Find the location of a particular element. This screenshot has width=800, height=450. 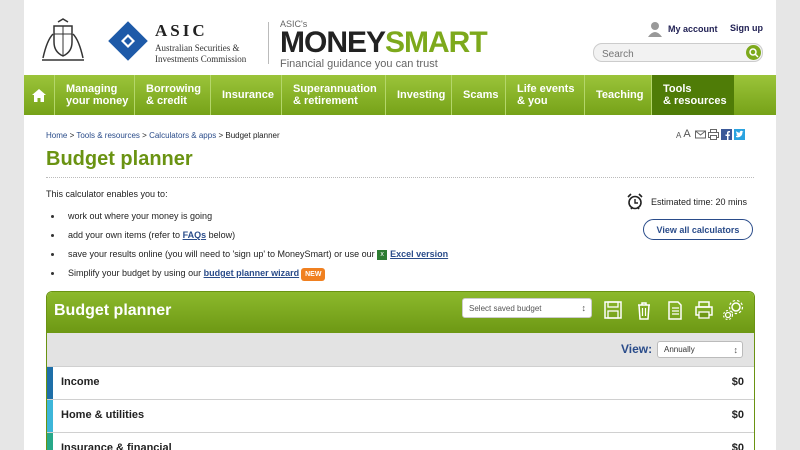

search-button is located at coordinates (753, 52).